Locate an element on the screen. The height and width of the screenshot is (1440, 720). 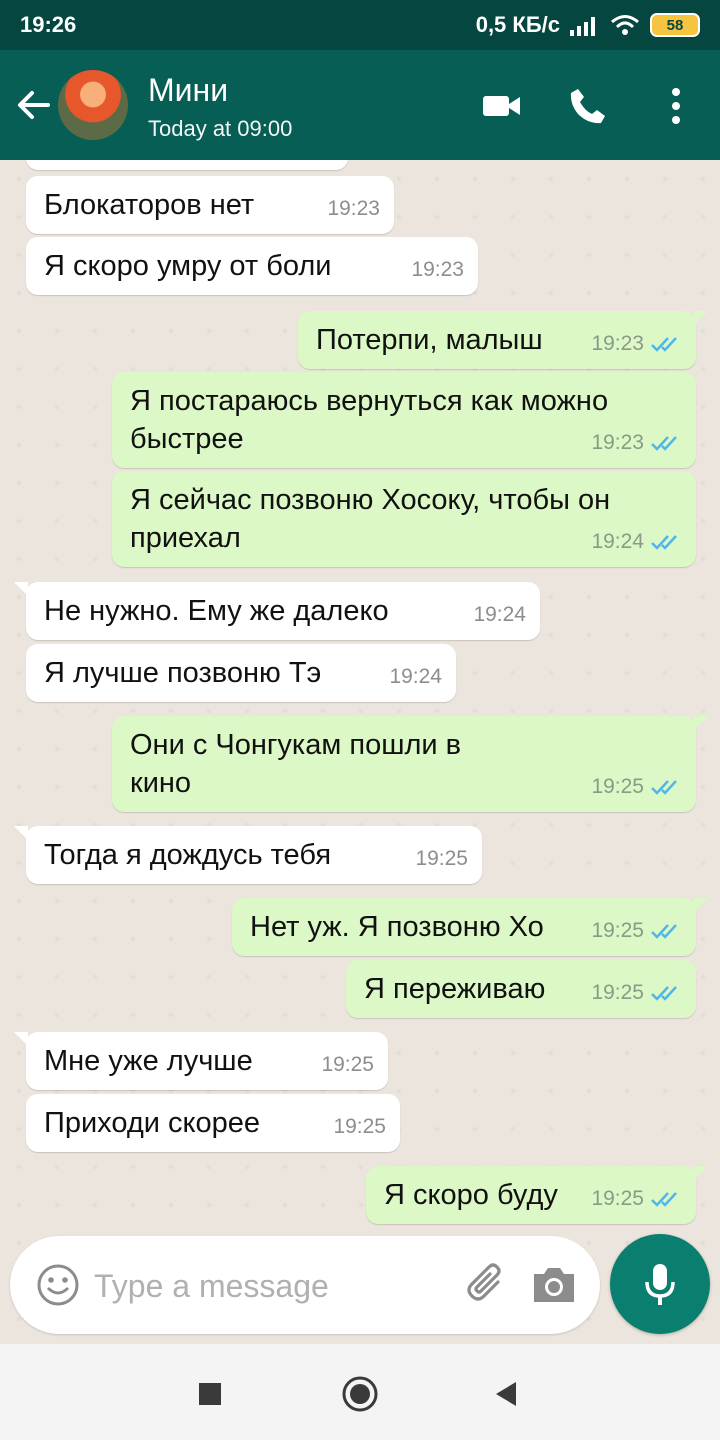
camera-icon is located at coordinates (554, 1285).